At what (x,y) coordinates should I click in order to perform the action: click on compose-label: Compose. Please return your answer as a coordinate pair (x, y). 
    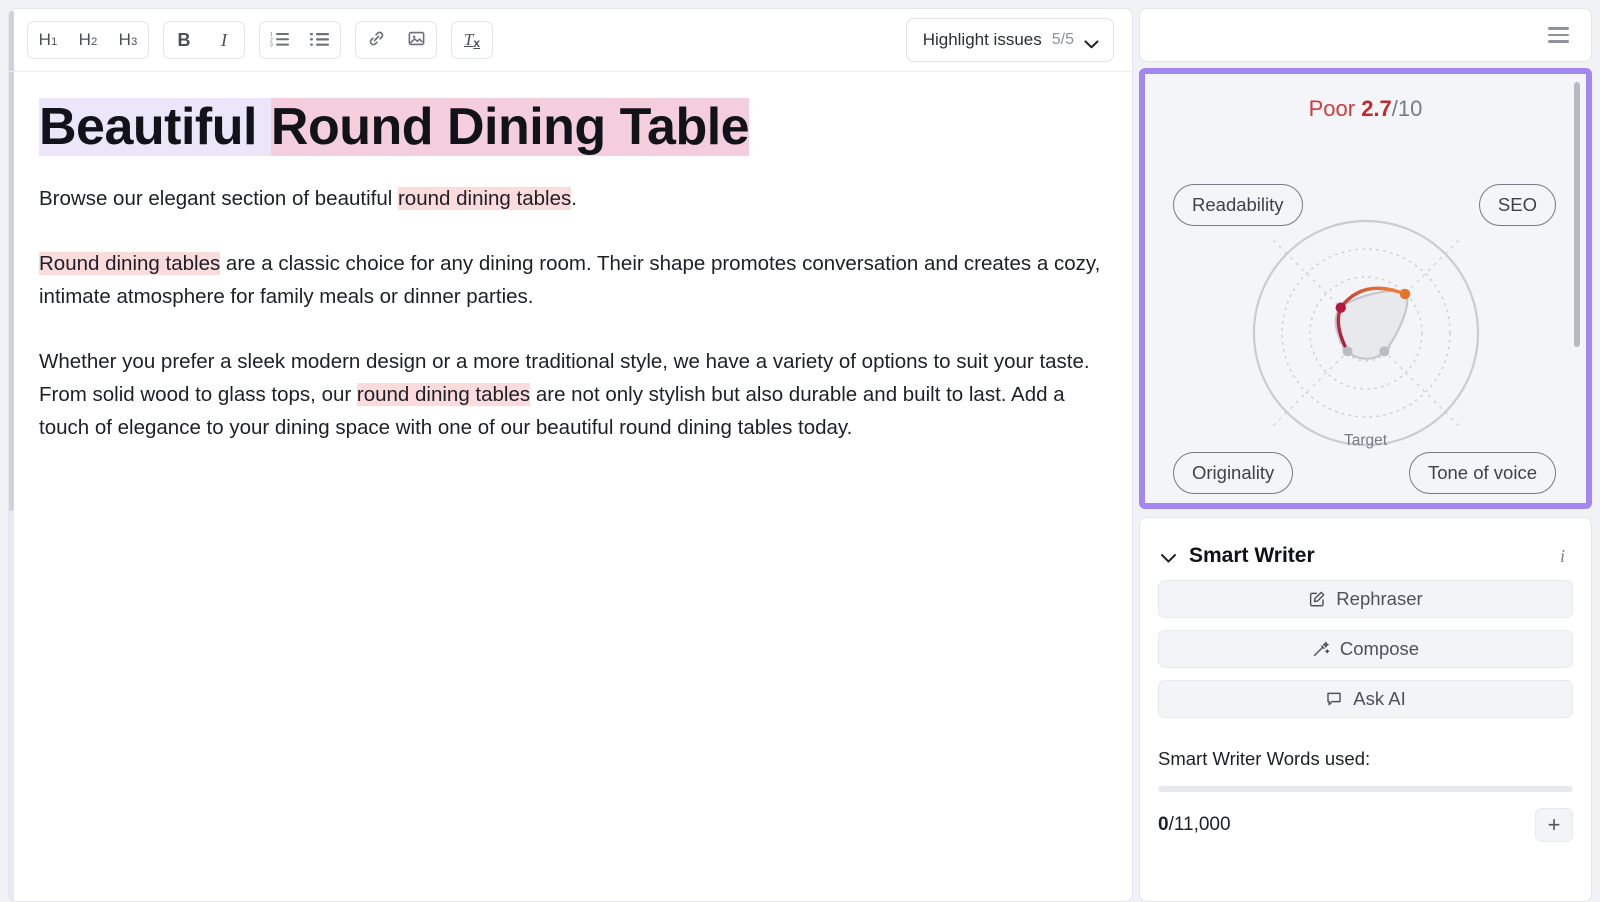
    Looking at the image, I should click on (1379, 648).